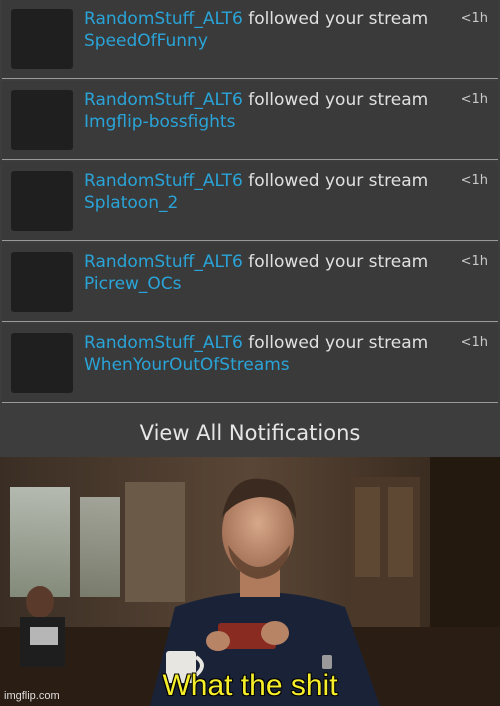 The image size is (500, 706). What do you see at coordinates (131, 203) in the screenshot?
I see `notification-stream-link: Splatoon_2` at bounding box center [131, 203].